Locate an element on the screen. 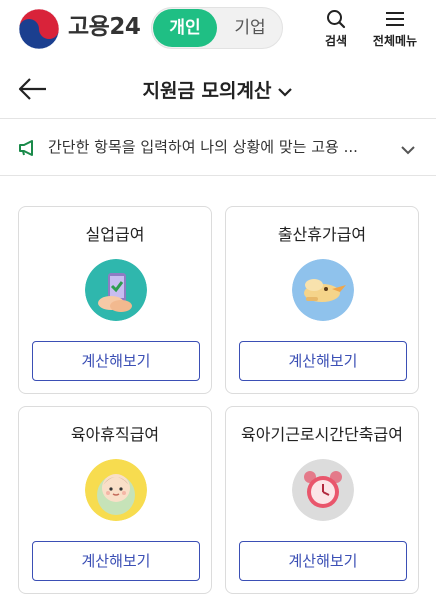  taegeuk-logo-icon is located at coordinates (39, 29).